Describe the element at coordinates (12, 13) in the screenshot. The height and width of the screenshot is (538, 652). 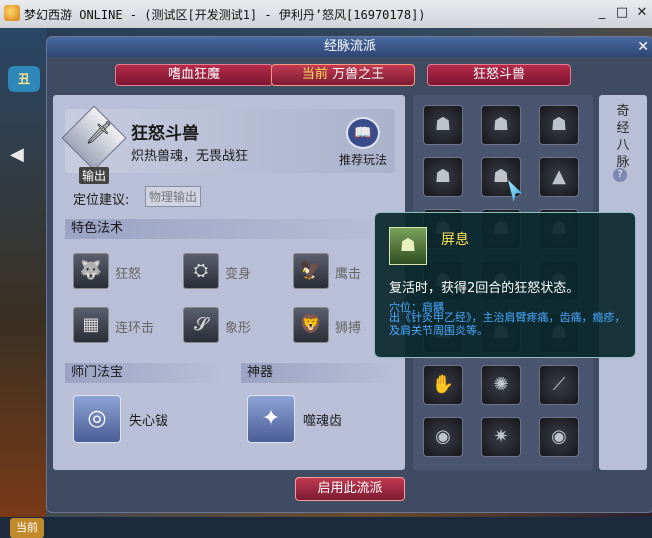
I see `app-icon` at that location.